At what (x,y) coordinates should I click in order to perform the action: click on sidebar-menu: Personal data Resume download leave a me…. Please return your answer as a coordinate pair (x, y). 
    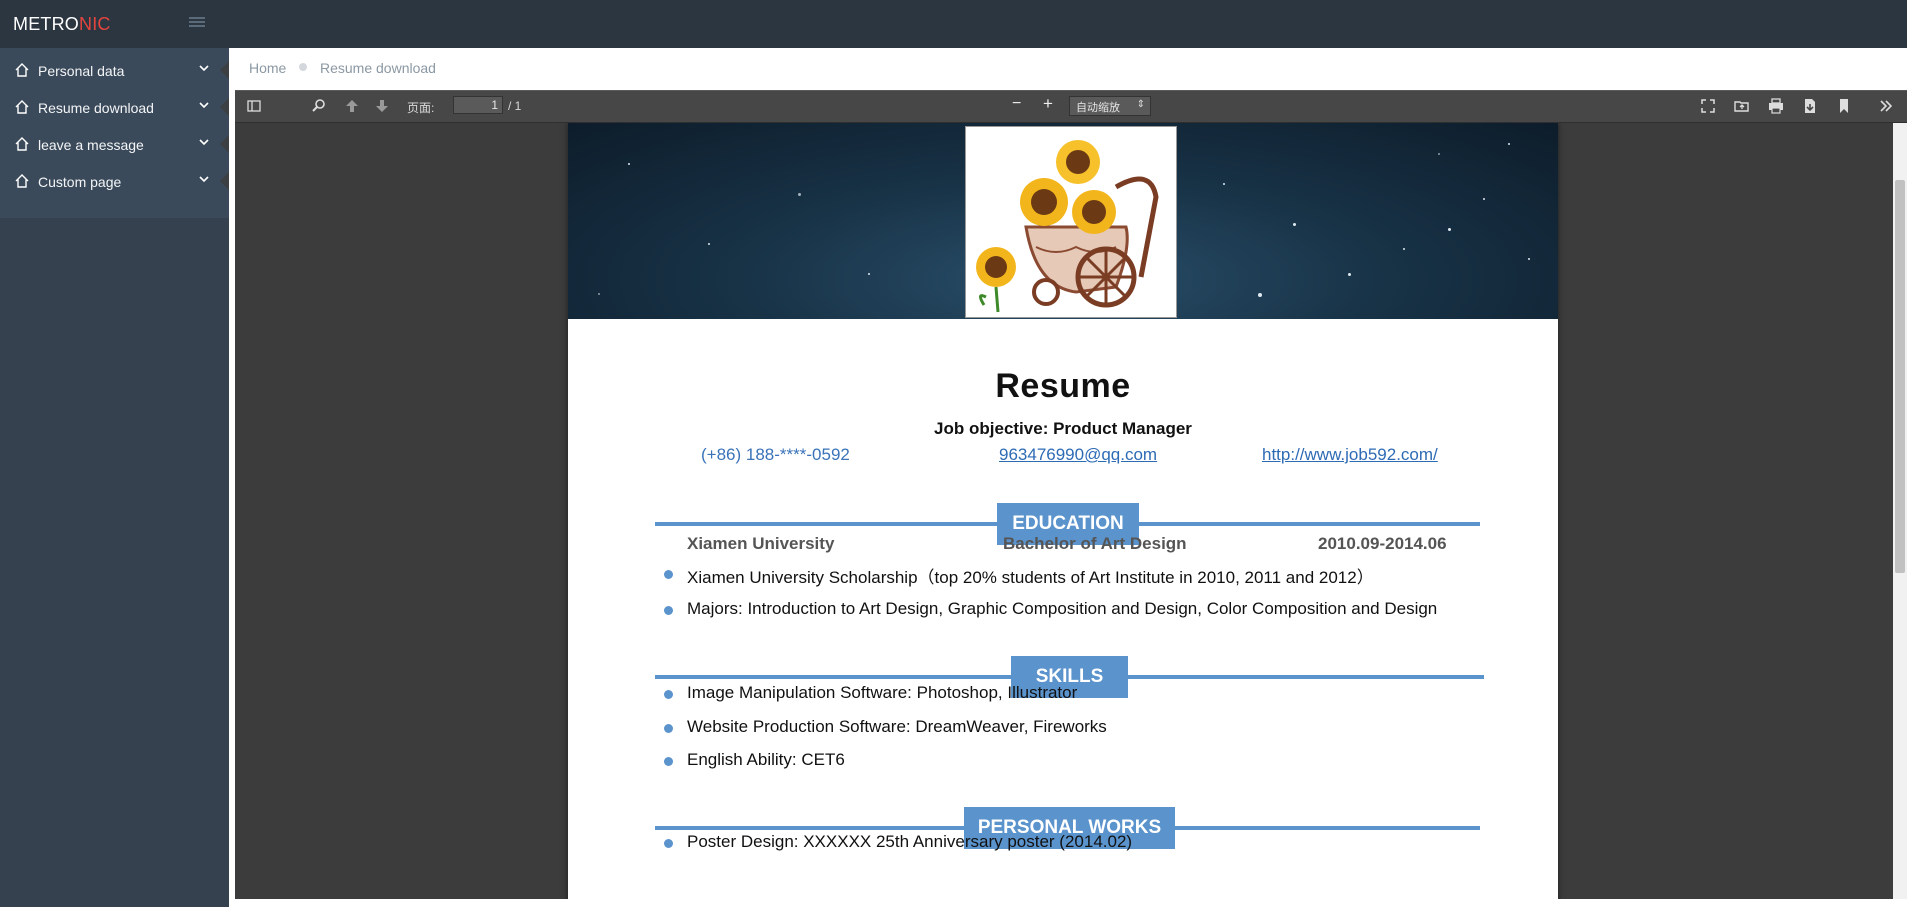
    Looking at the image, I should click on (114, 133).